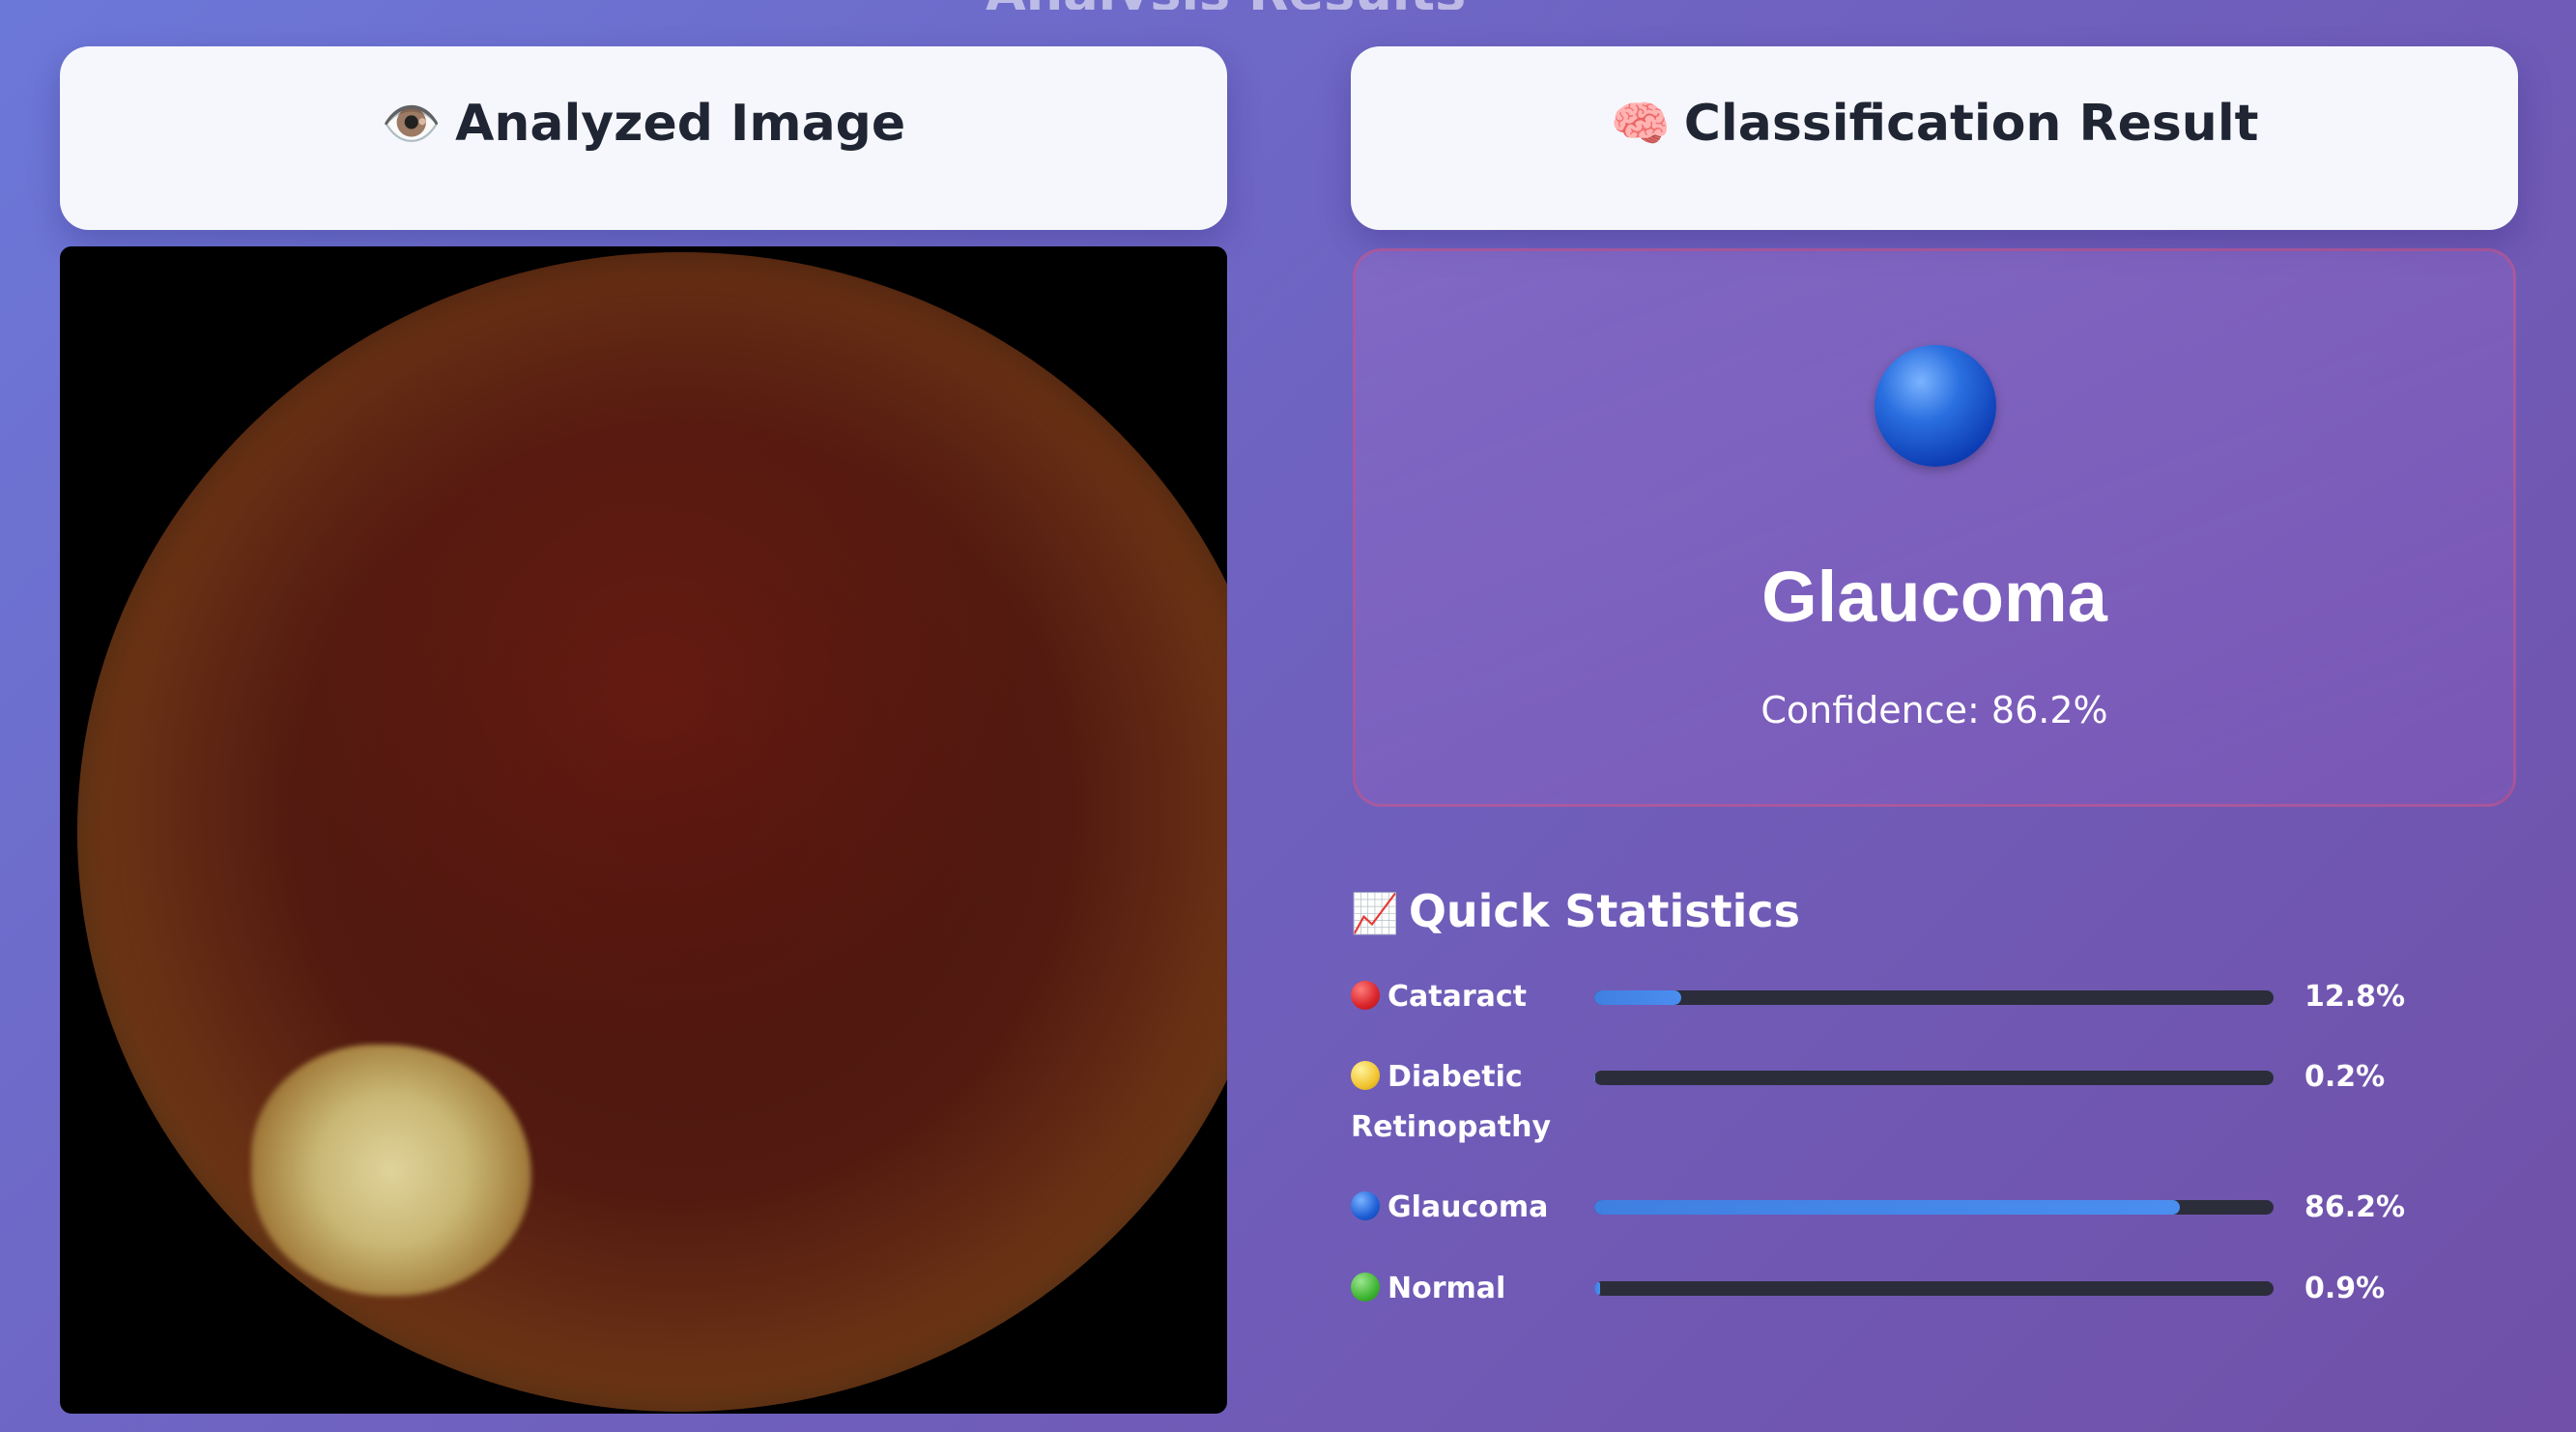 Image resolution: width=2576 pixels, height=1432 pixels. What do you see at coordinates (2355, 1207) in the screenshot?
I see `stat-value-glaucoma: 86.2%` at bounding box center [2355, 1207].